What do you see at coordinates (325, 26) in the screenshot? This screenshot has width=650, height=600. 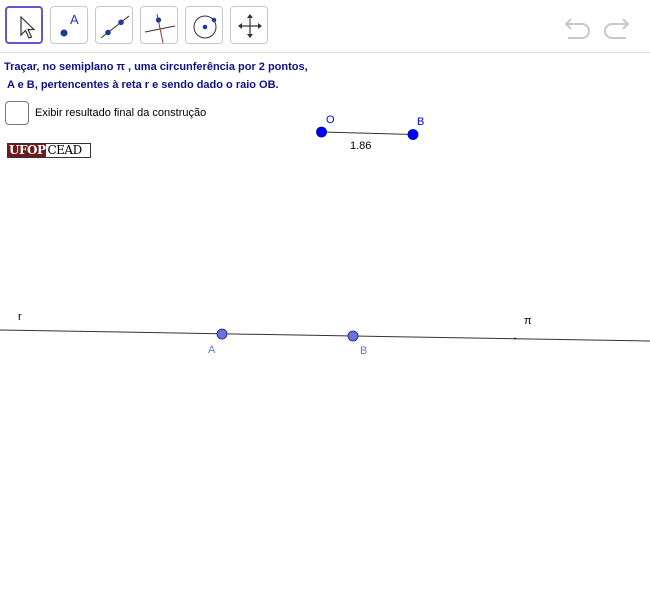 I see `toolbar: A` at bounding box center [325, 26].